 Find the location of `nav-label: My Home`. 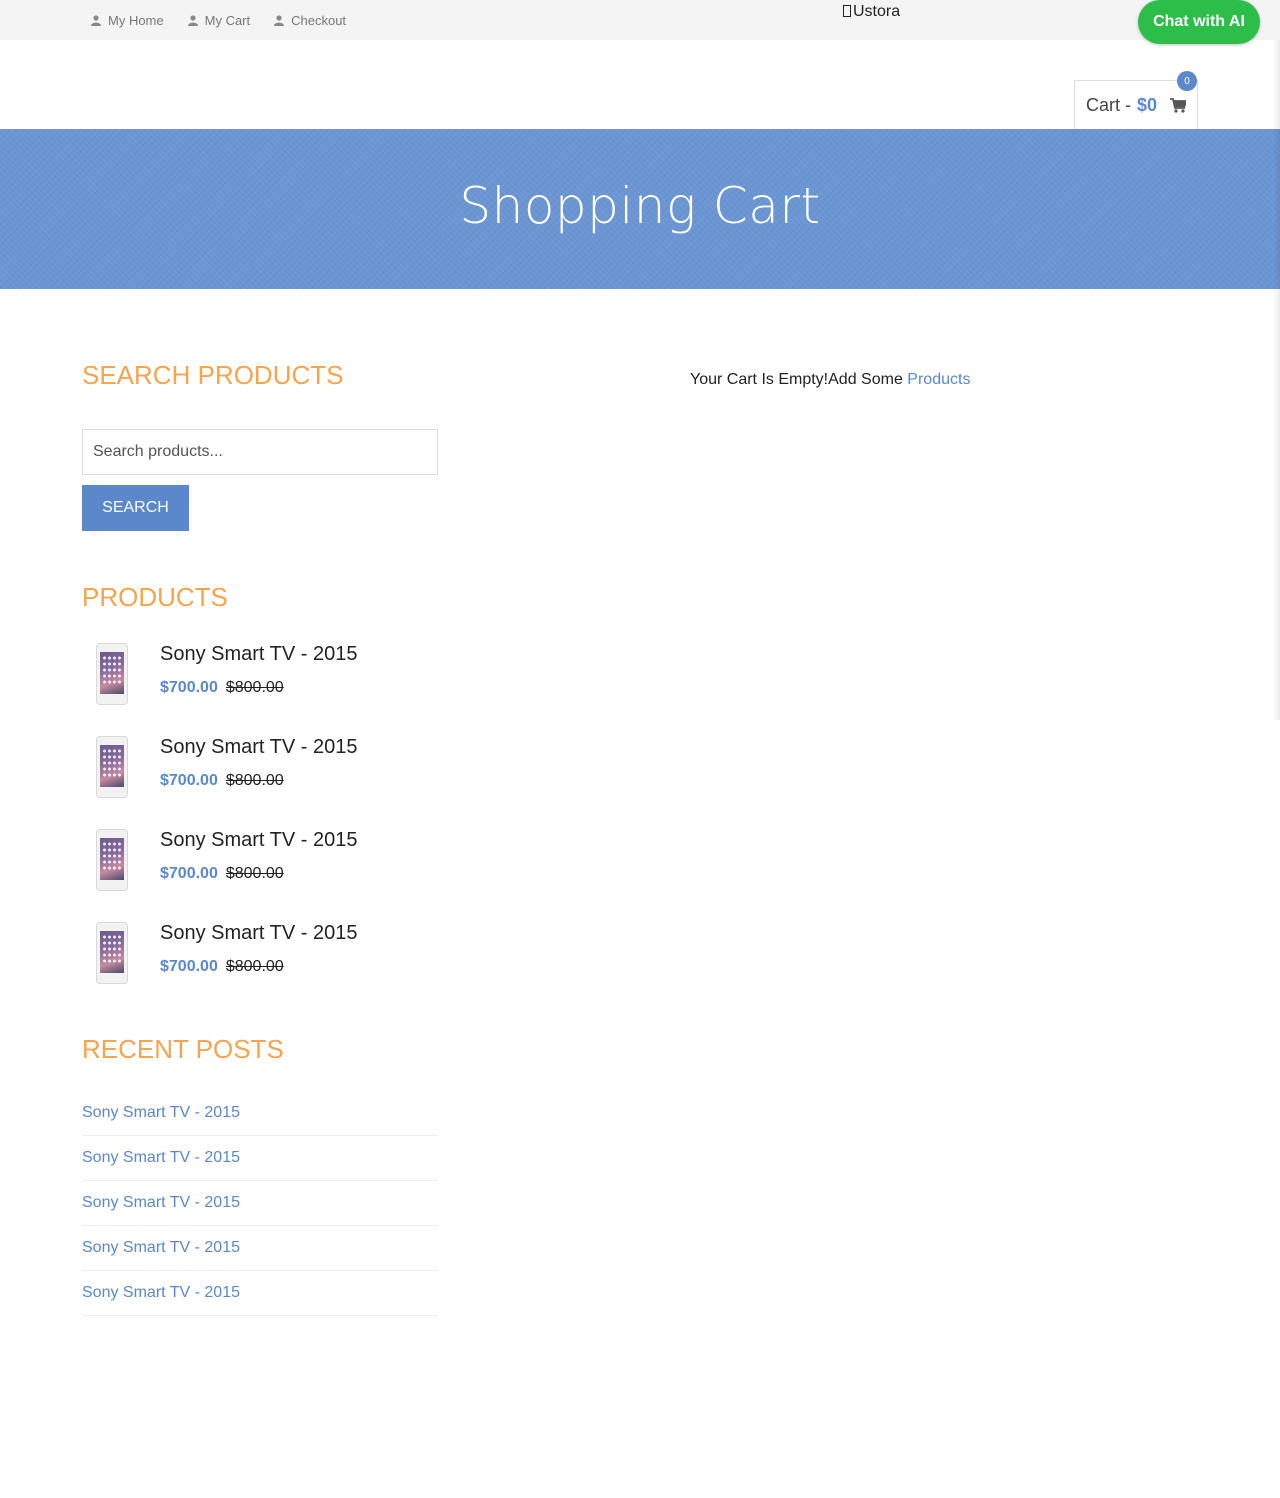

nav-label: My Home is located at coordinates (136, 20).